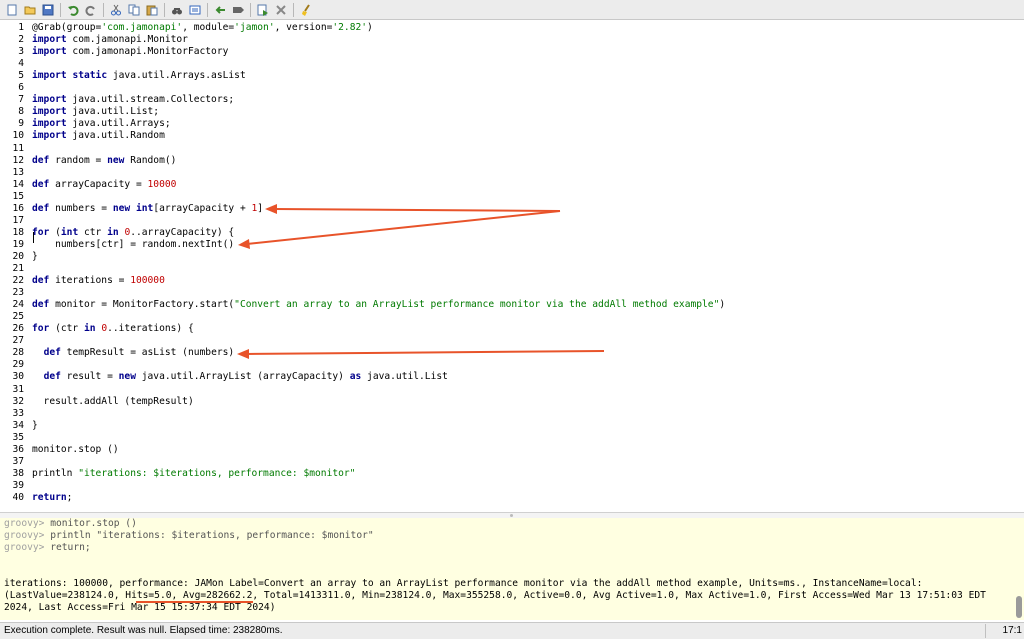 The height and width of the screenshot is (639, 1024). What do you see at coordinates (177, 10) in the screenshot?
I see `browse-icon` at bounding box center [177, 10].